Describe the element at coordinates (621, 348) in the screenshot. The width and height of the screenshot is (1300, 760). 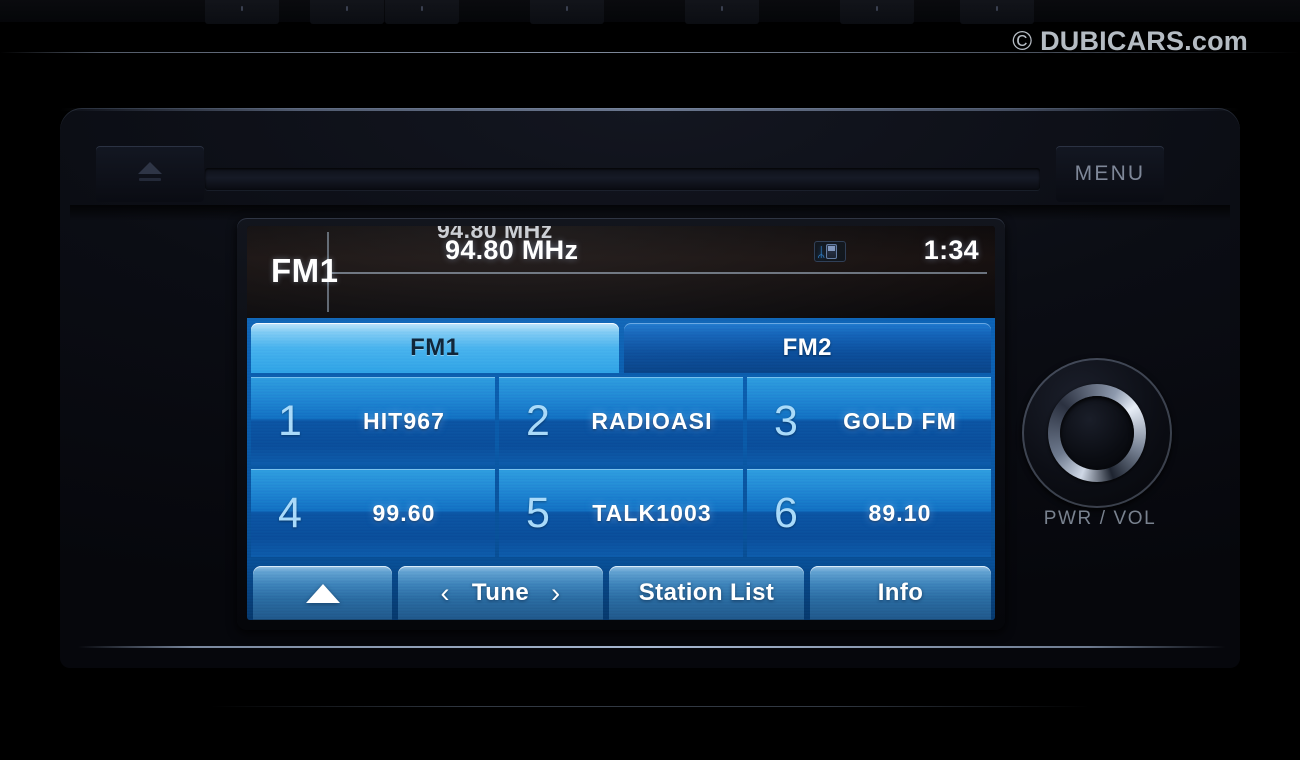
I see `band-tab-bar: FM1 FM2` at that location.